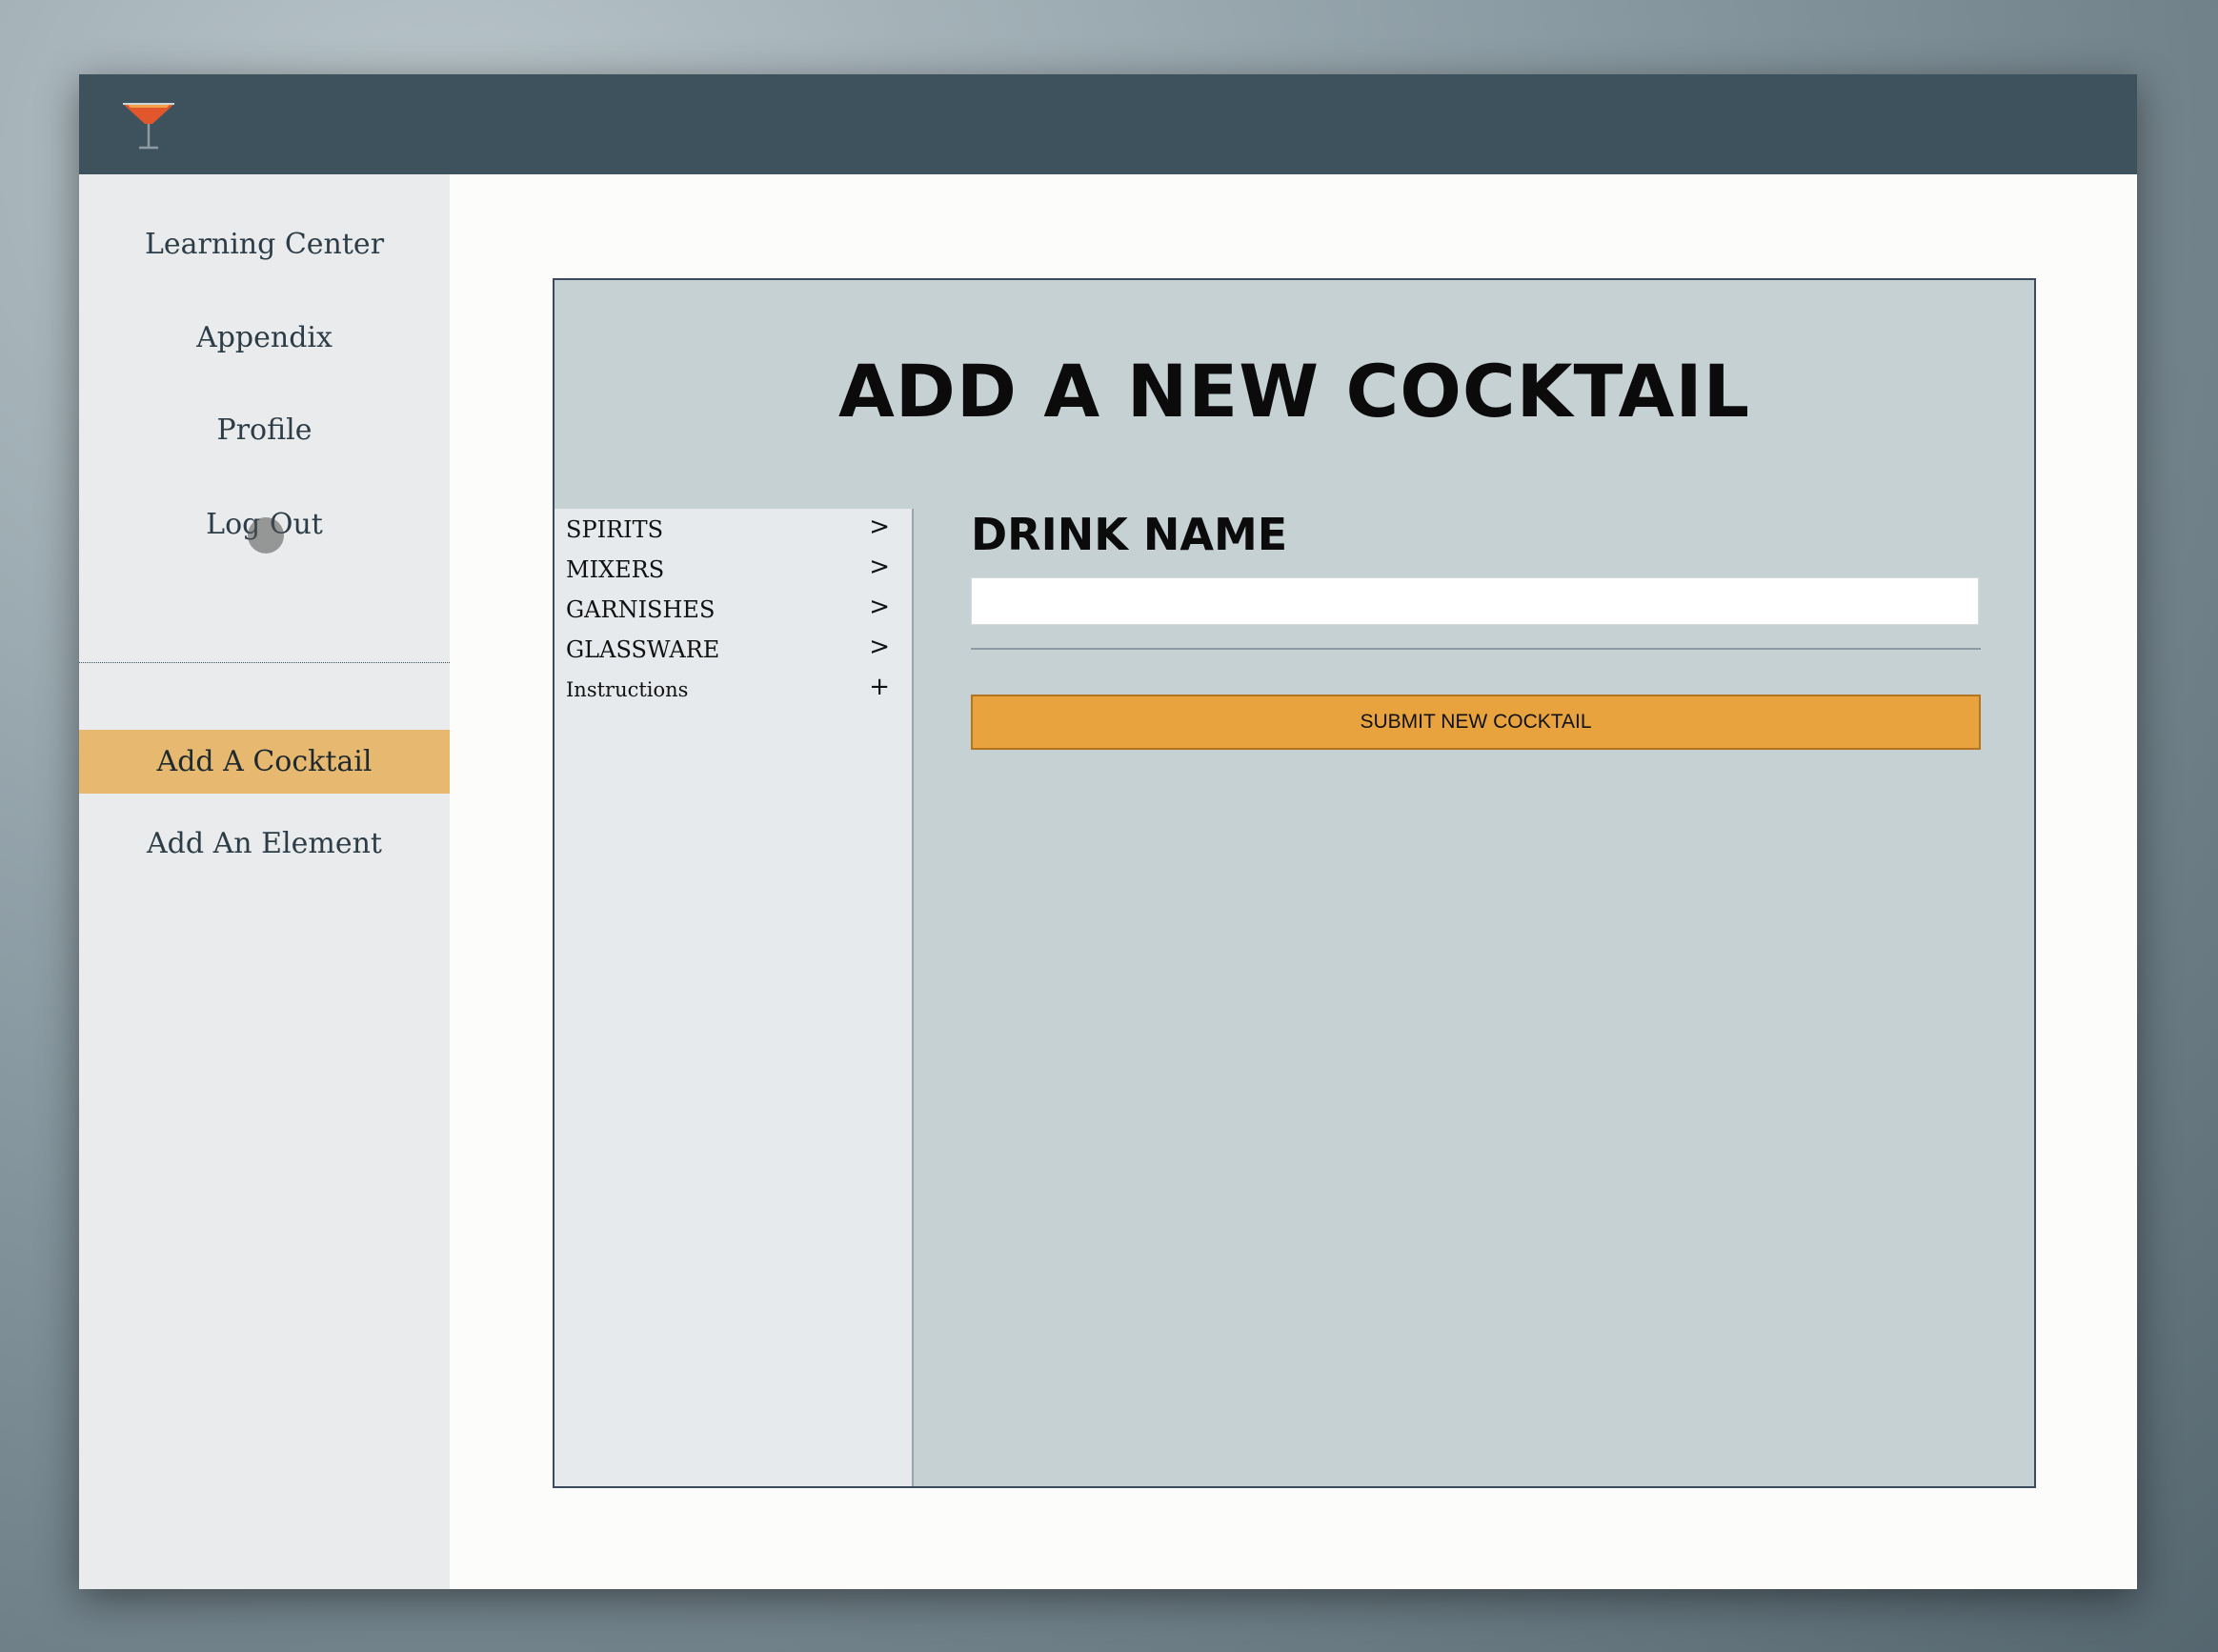  Describe the element at coordinates (627, 689) in the screenshot. I see `element-category-label: Instructions` at that location.